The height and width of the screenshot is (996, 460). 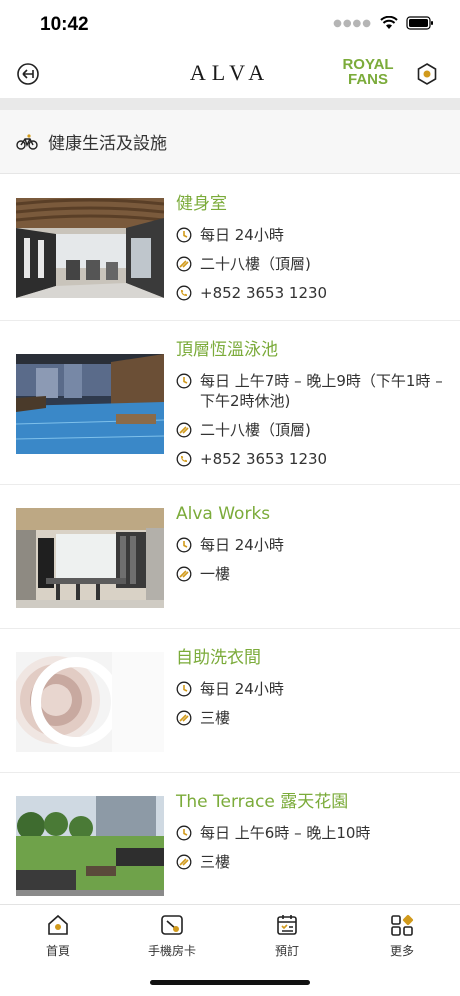 I want to click on pool-photo, so click(x=90, y=404).